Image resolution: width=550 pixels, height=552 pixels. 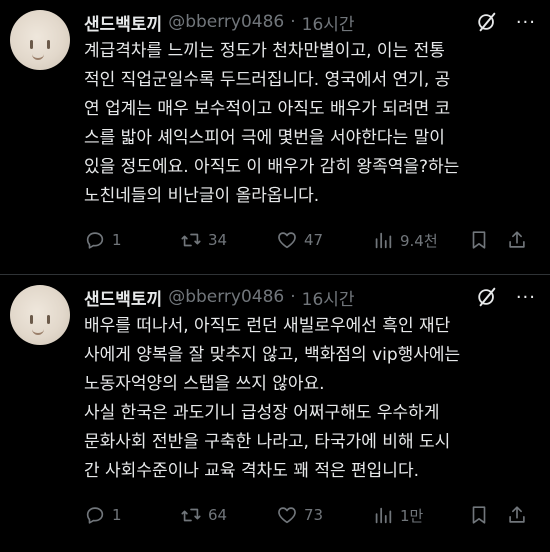 I want to click on views-button: 9.4천, so click(x=420, y=240).